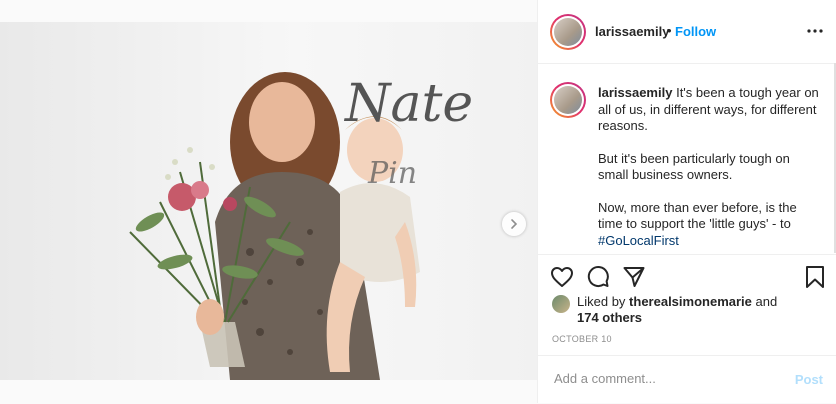 The image size is (836, 404). What do you see at coordinates (561, 304) in the screenshot?
I see `liker-avatar` at bounding box center [561, 304].